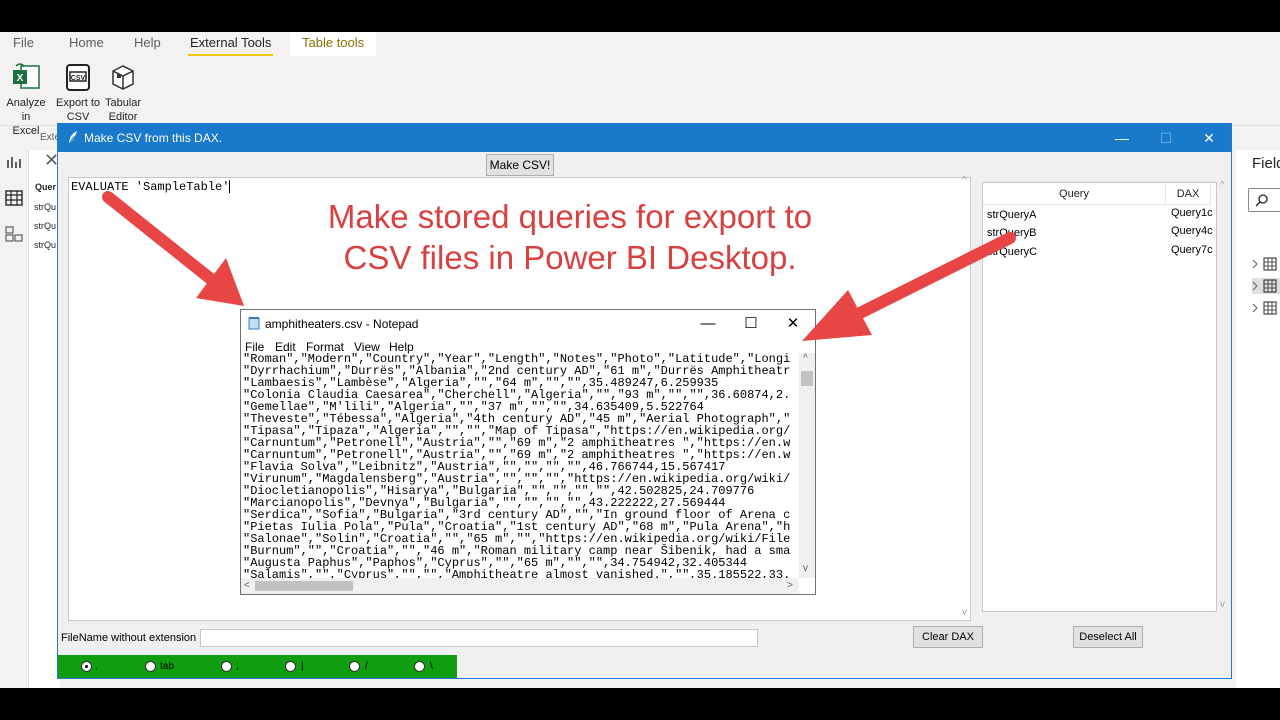  Describe the element at coordinates (909, 286) in the screenshot. I see `arrow-right` at that location.